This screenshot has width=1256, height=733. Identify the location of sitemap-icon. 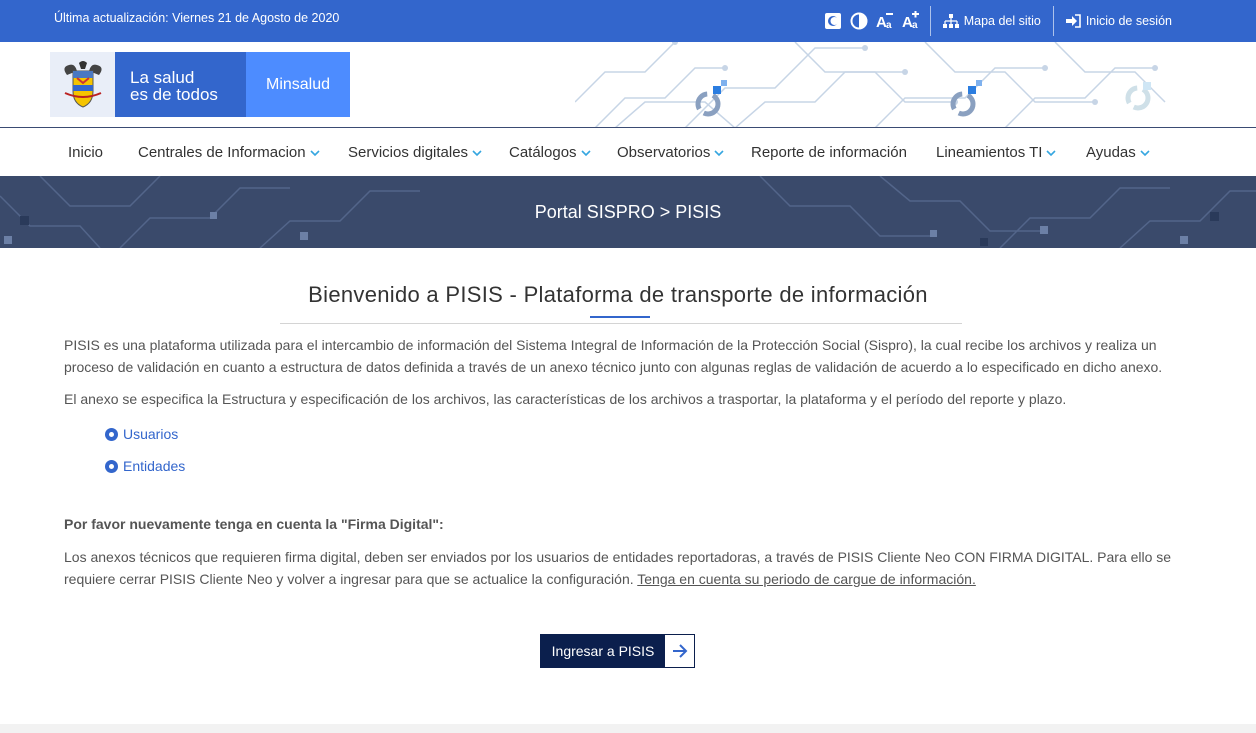
(950, 21).